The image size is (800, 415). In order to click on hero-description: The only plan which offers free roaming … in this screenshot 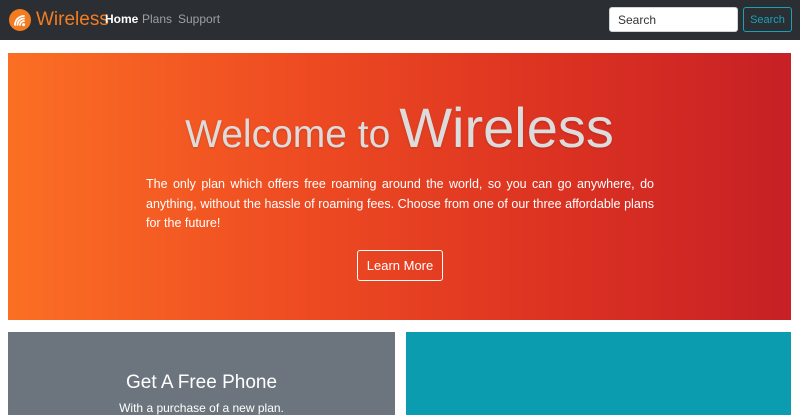, I will do `click(400, 203)`.